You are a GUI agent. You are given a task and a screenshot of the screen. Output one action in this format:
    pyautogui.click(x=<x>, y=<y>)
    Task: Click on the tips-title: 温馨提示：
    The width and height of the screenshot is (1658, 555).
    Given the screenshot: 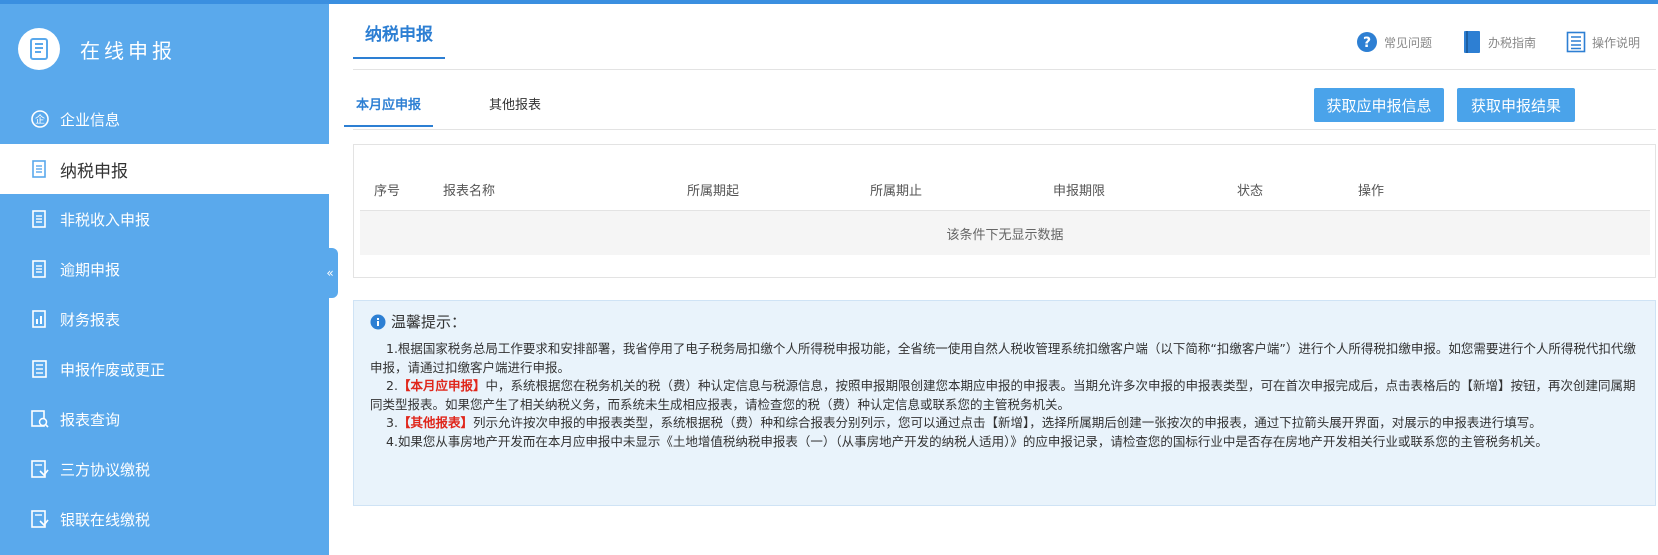 What is the action you would take?
    pyautogui.click(x=1004, y=321)
    